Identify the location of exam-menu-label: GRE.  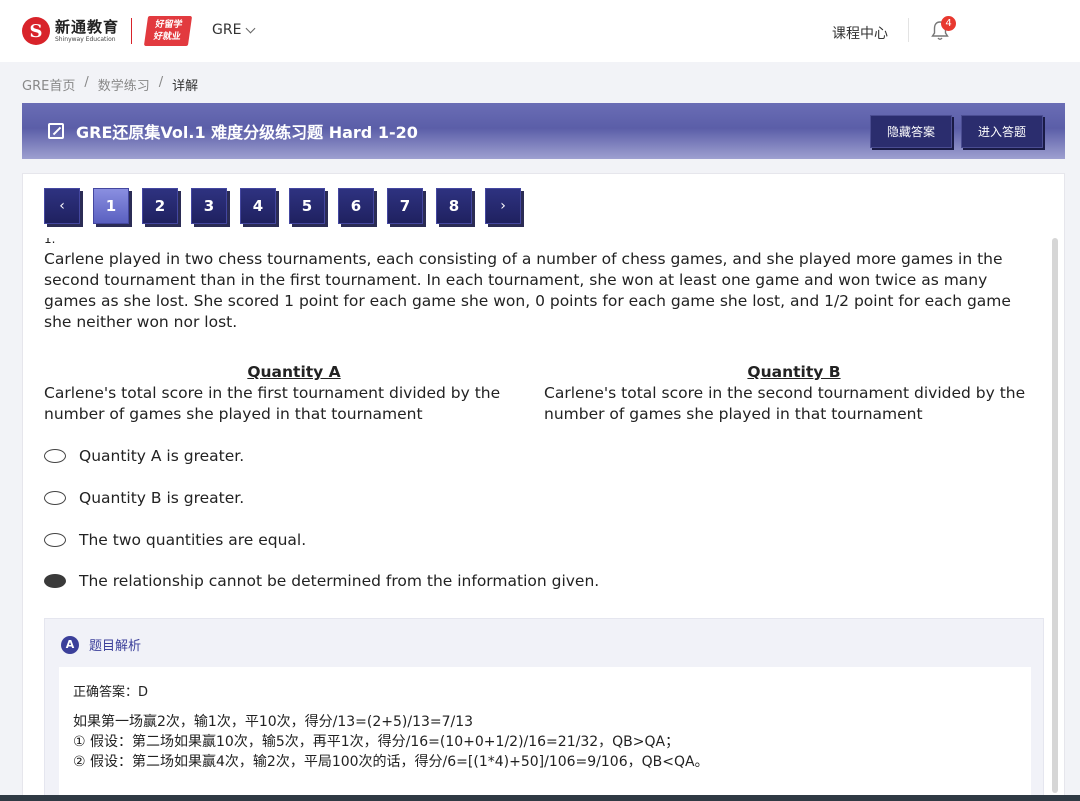
(227, 30).